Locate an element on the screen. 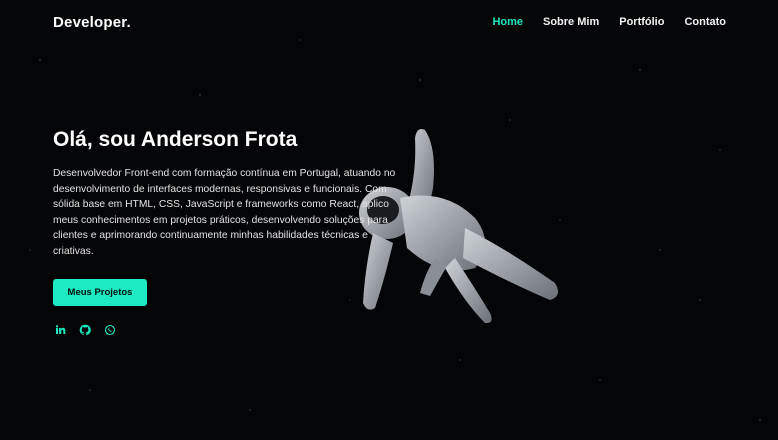  linkedin-icon is located at coordinates (59, 329).